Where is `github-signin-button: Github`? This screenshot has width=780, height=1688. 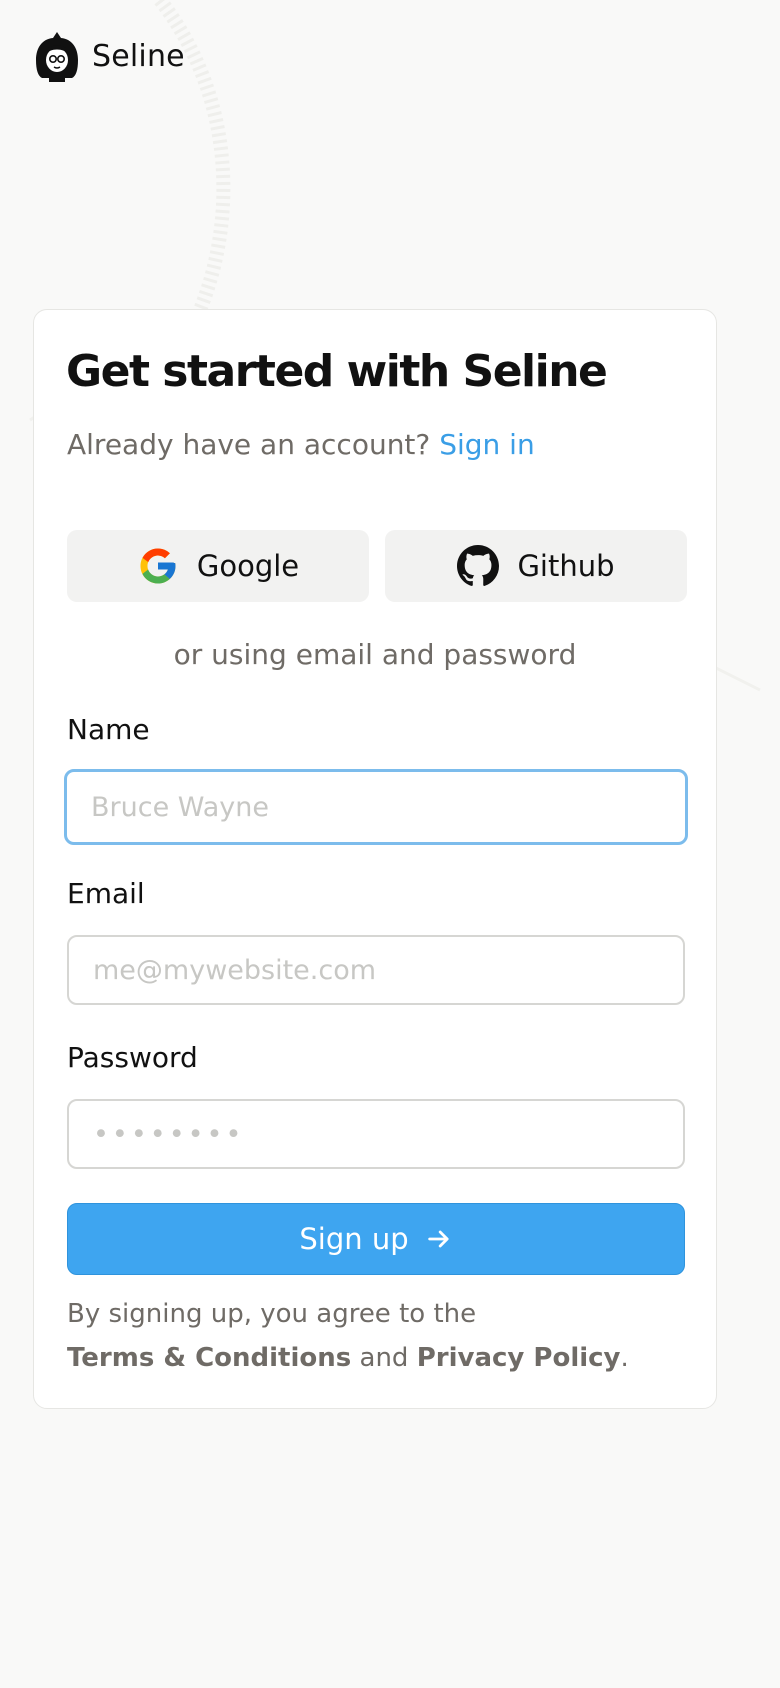
github-signin-button: Github is located at coordinates (536, 566).